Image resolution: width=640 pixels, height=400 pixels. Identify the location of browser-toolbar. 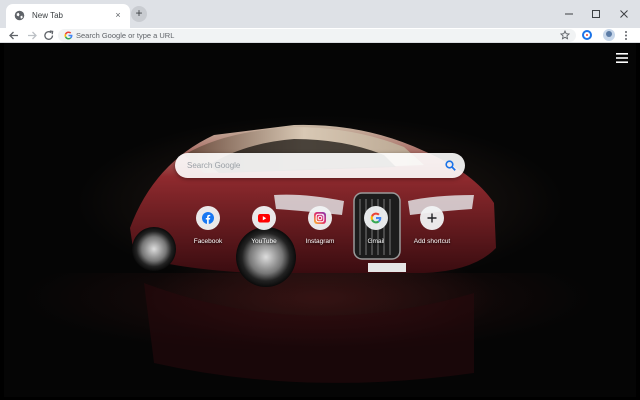
(320, 35).